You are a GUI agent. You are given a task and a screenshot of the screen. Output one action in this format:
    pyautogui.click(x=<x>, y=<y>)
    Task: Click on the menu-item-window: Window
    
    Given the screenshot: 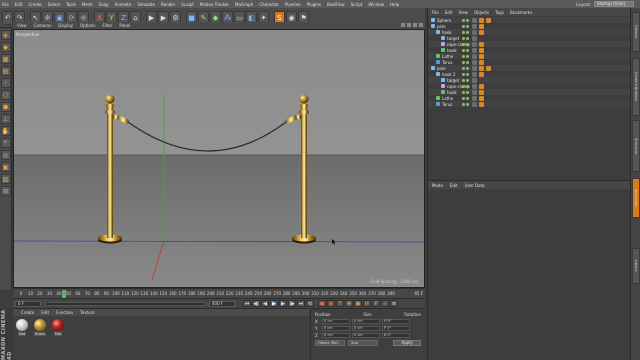 What is the action you would take?
    pyautogui.click(x=376, y=4)
    